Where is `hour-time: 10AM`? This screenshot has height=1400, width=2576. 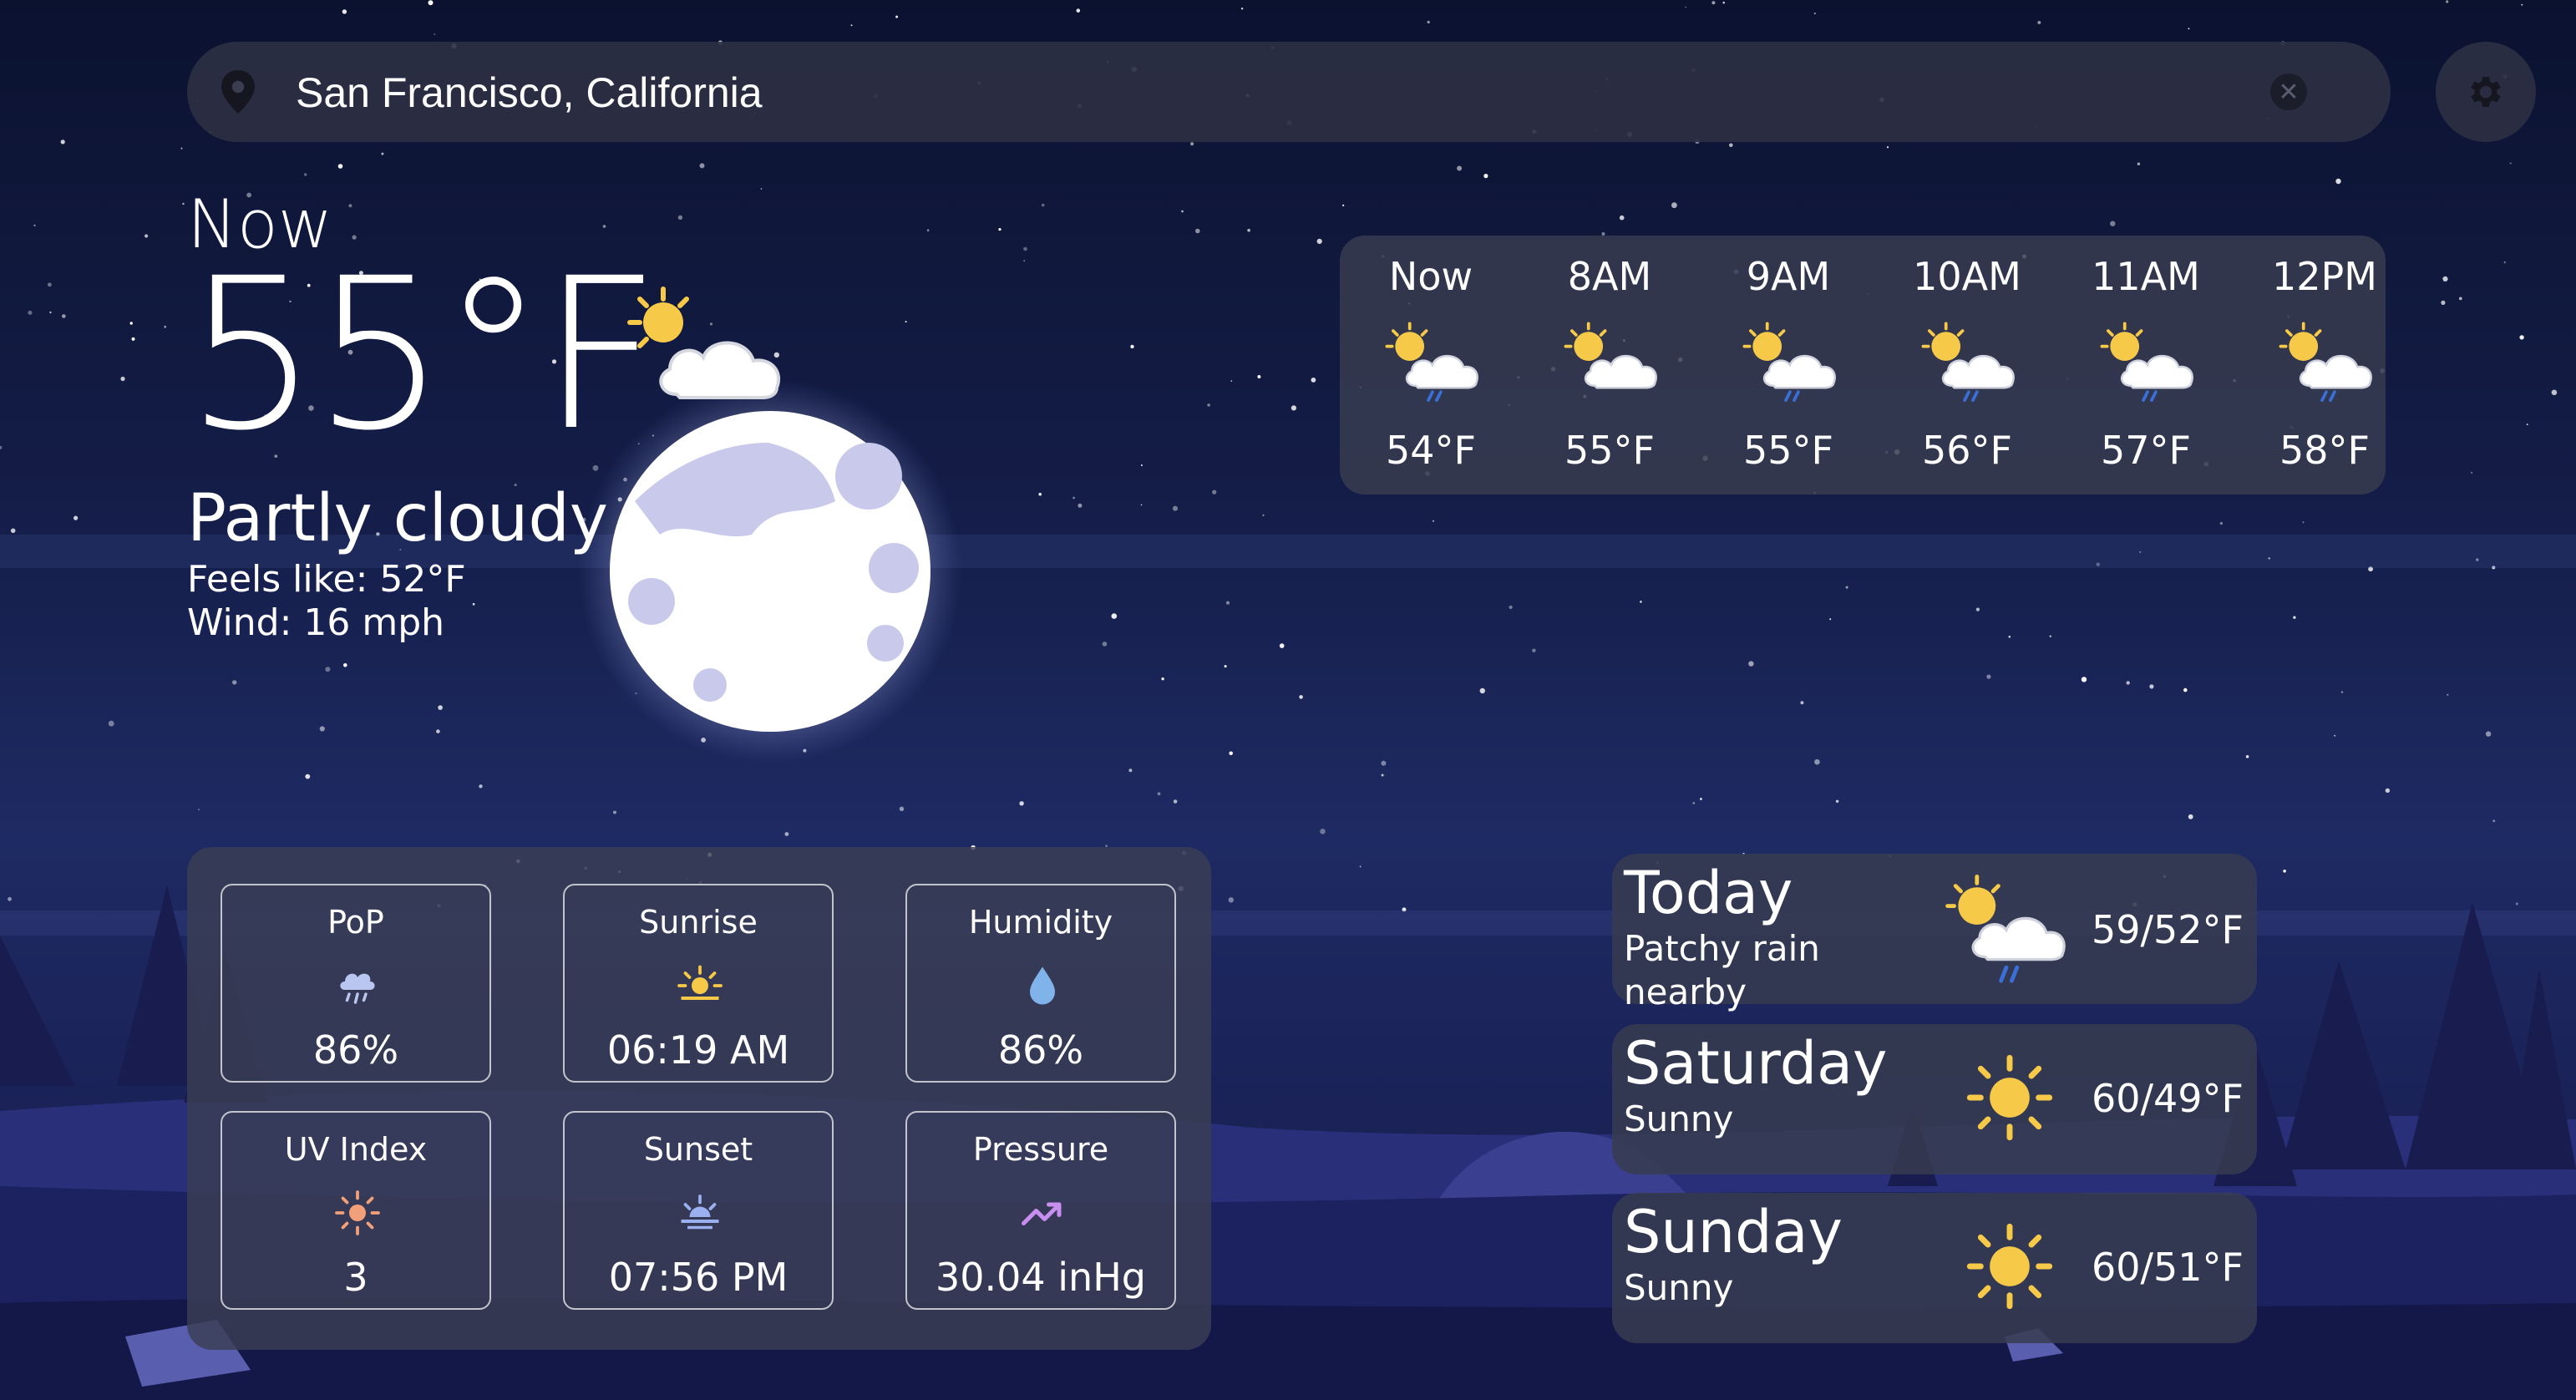
hour-time: 10AM is located at coordinates (1967, 276).